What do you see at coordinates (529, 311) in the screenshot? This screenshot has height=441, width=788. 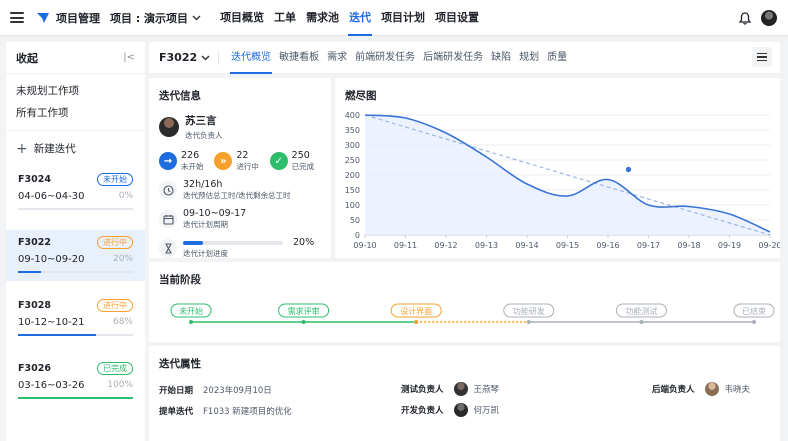 I see `stage-label: 功能研发` at bounding box center [529, 311].